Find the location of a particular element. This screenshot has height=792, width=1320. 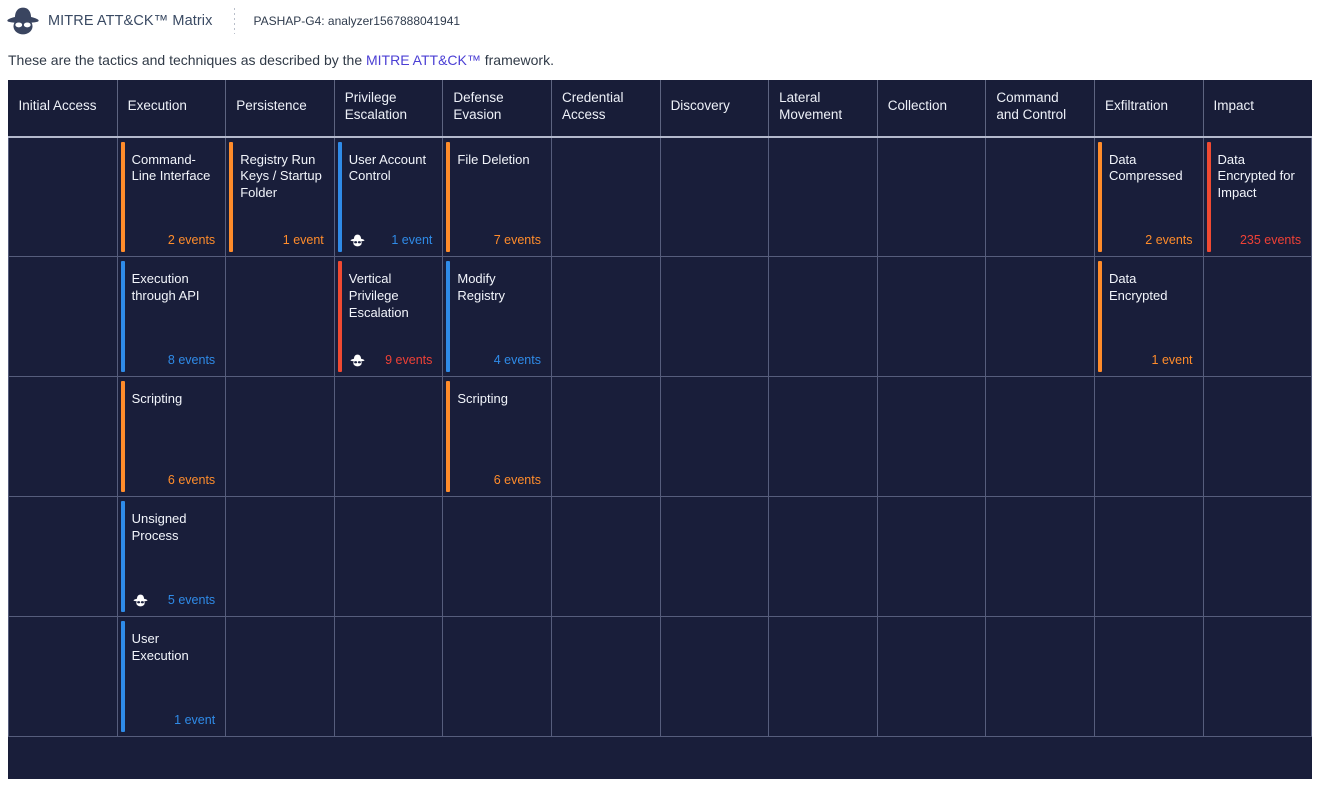

analyzer-id: PASHAP-G4: analyzer1567888041941 is located at coordinates (357, 21).